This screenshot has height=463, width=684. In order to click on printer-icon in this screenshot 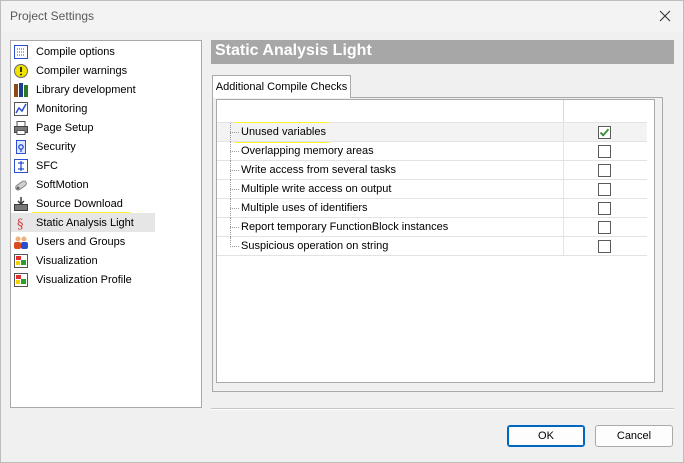, I will do `click(21, 128)`.